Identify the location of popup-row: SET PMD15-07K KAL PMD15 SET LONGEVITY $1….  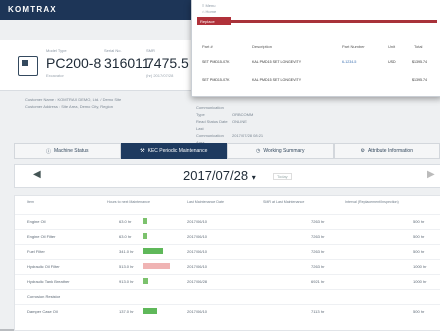
(316, 86).